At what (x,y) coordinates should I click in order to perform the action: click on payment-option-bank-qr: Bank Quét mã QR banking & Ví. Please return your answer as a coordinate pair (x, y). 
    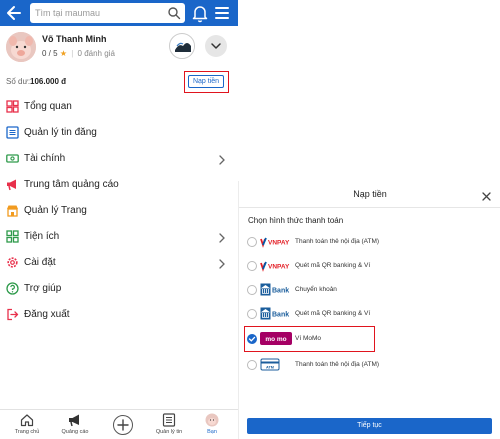
    Looking at the image, I should click on (369, 314).